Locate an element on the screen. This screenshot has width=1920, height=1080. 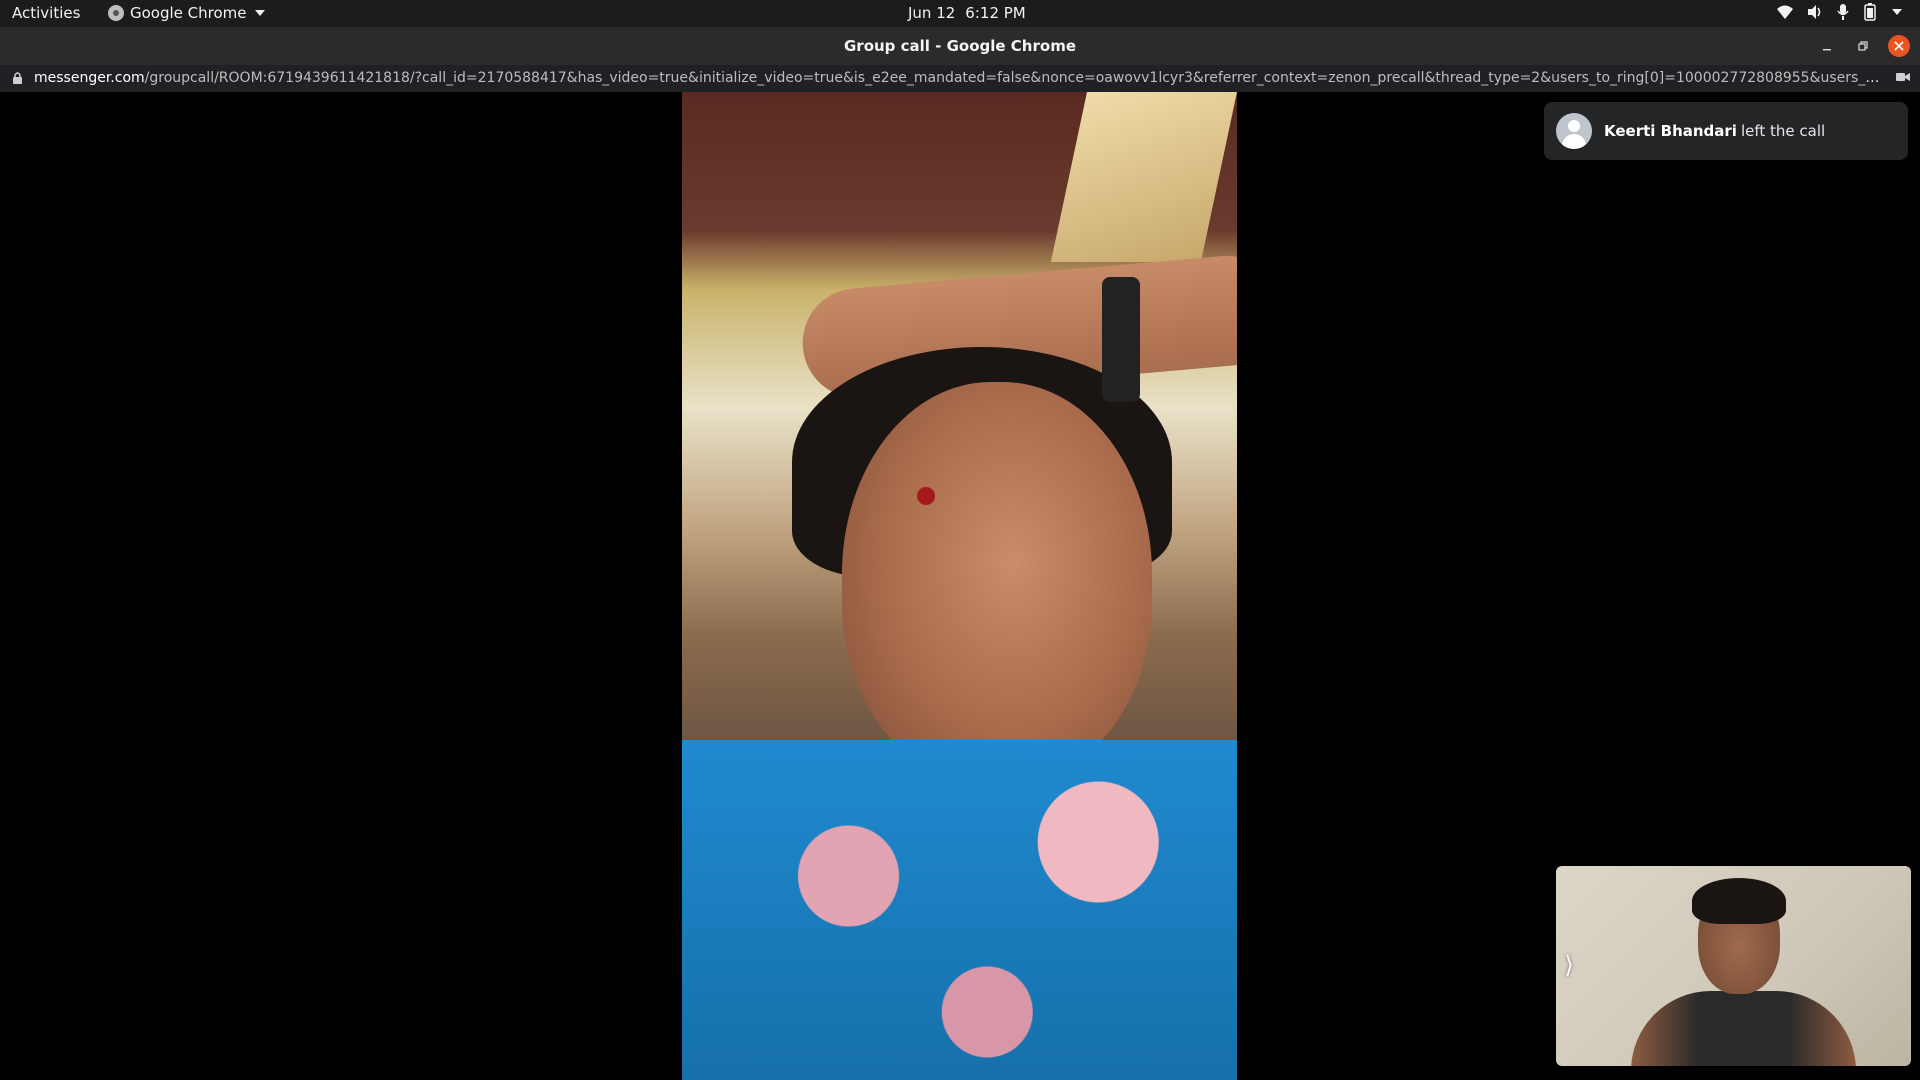
participant-left-notification: Keerti Bhandari left the call is located at coordinates (1726, 131).